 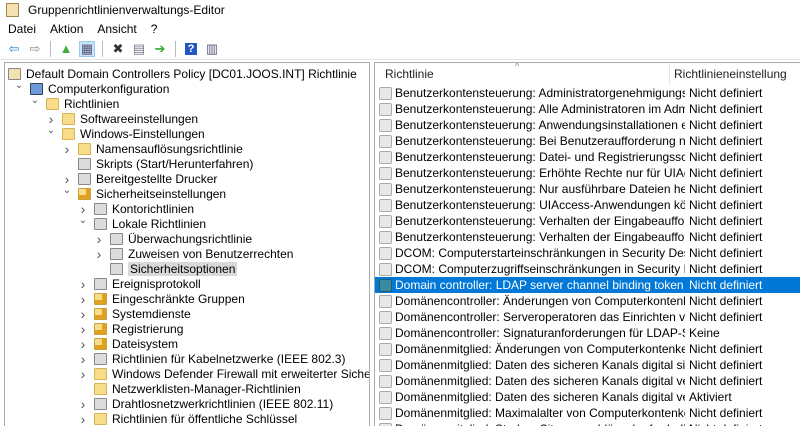 What do you see at coordinates (190, 238) in the screenshot?
I see `tree-node-label: Überwachungsrichtlinie` at bounding box center [190, 238].